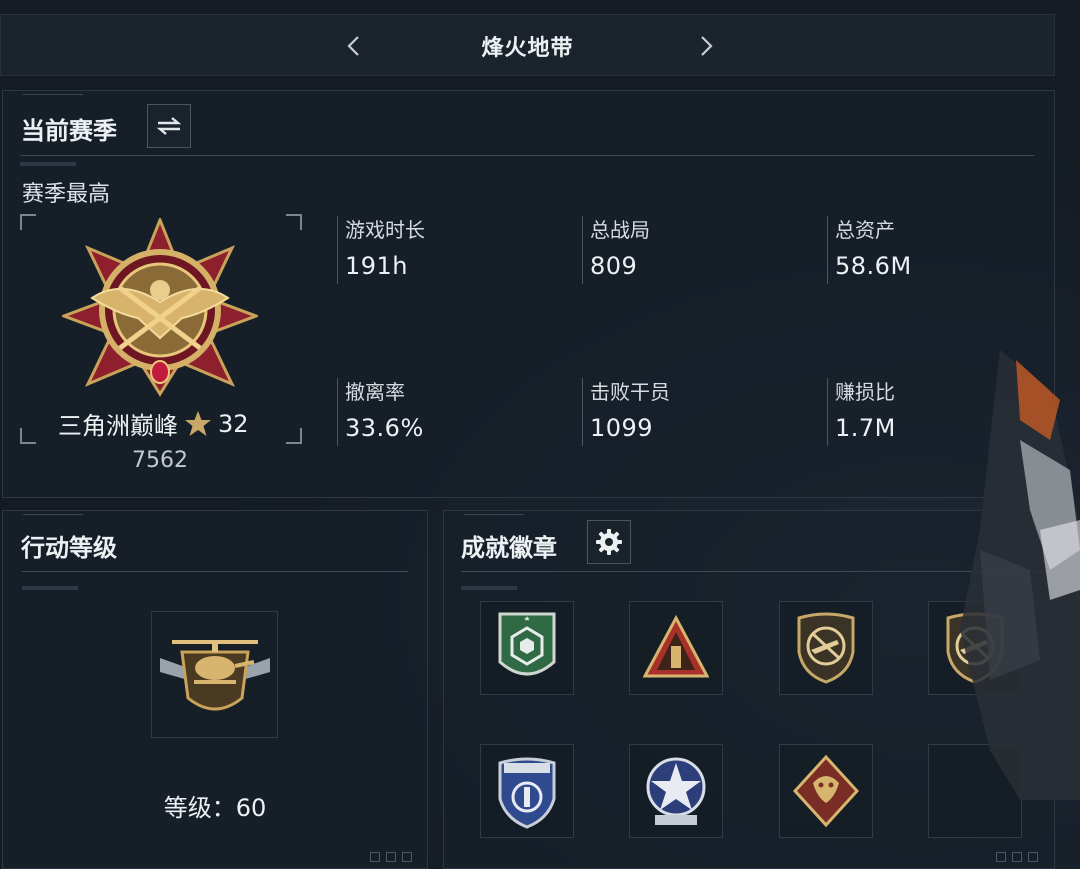 The image size is (1080, 869). I want to click on stat-label: 总战局, so click(620, 230).